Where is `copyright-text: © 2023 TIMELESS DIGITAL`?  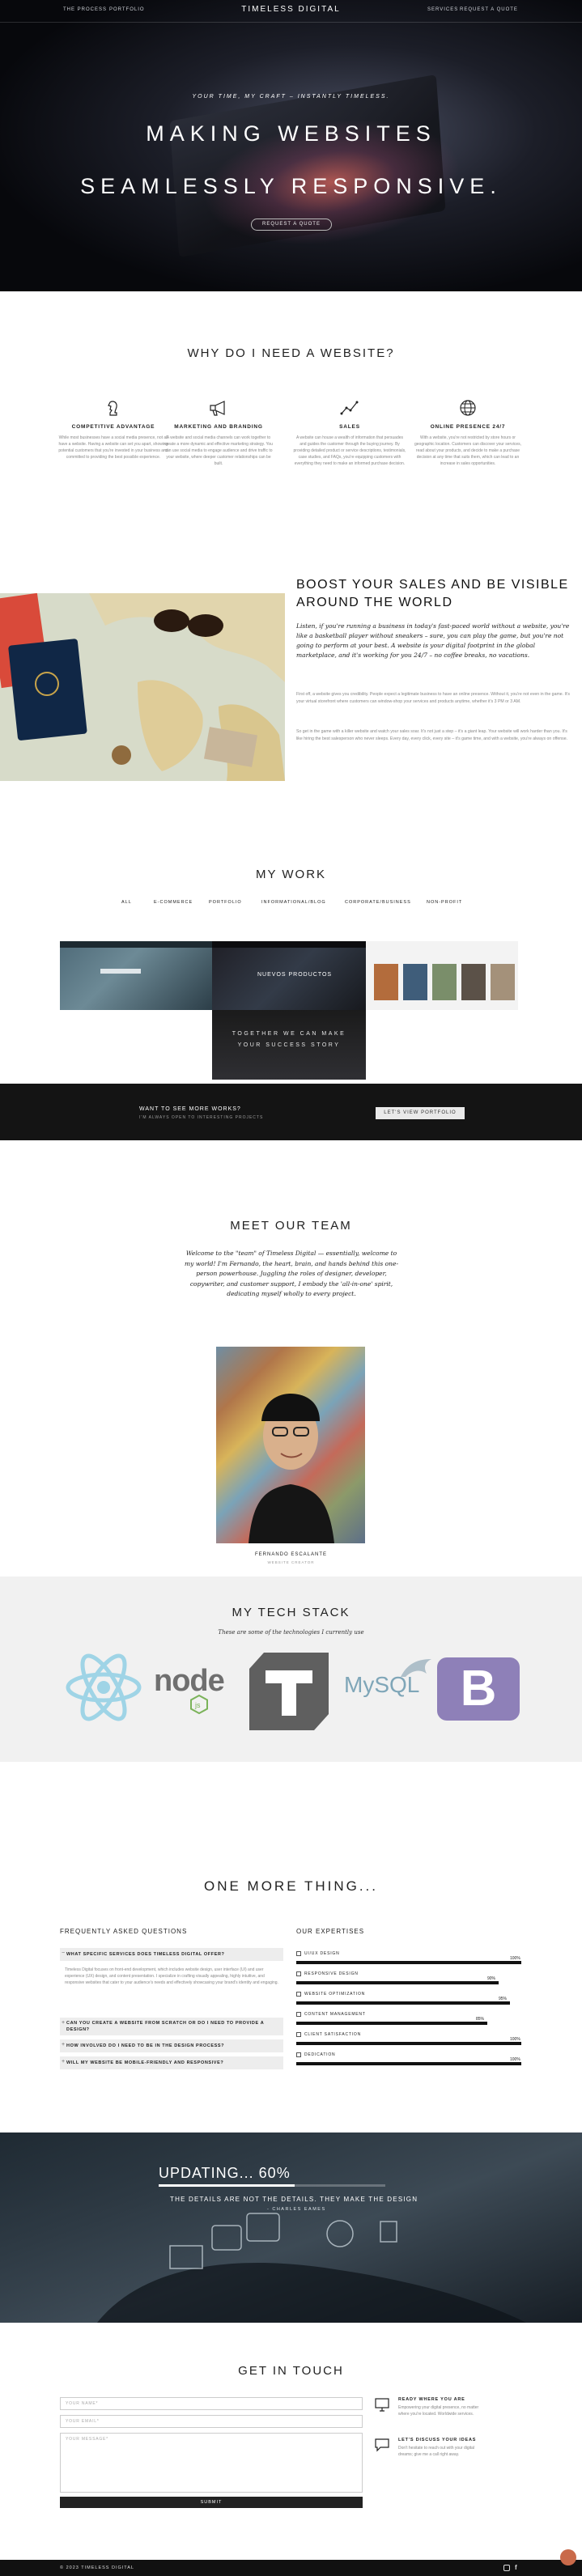
copyright-text: © 2023 TIMELESS DIGITAL is located at coordinates (97, 2567).